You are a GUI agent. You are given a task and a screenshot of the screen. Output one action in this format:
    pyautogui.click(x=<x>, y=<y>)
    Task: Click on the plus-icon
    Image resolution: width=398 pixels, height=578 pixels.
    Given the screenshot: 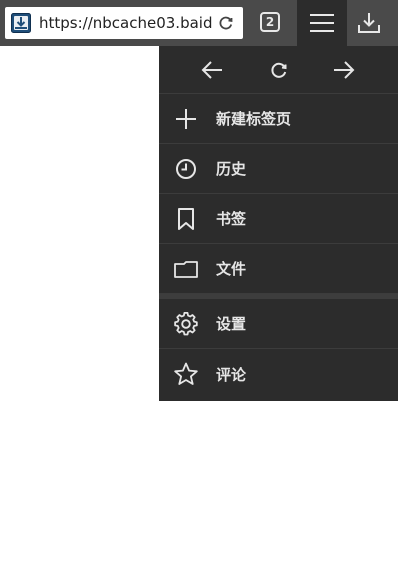 What is the action you would take?
    pyautogui.click(x=186, y=119)
    